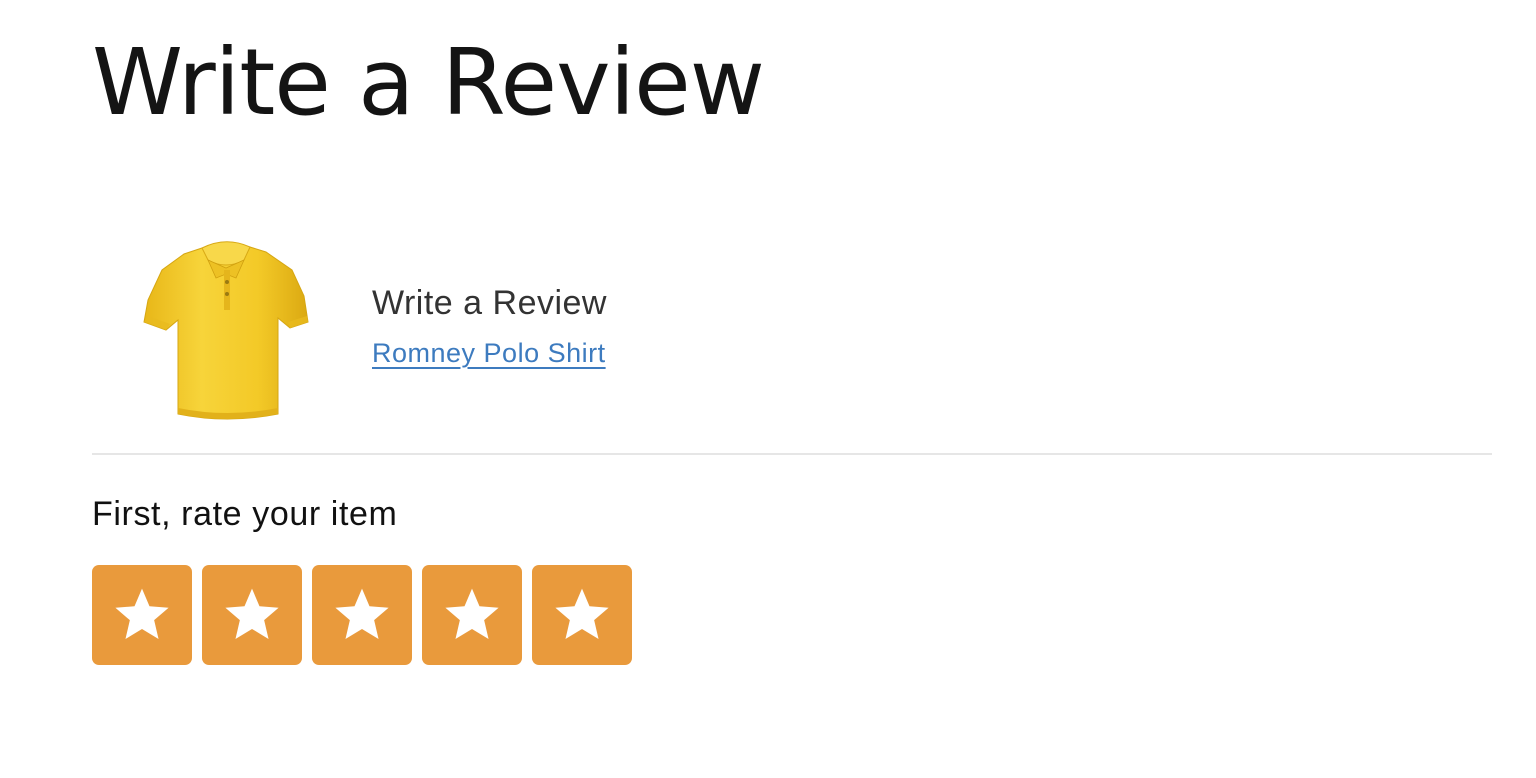  I want to click on product-info: Write a Review Romney Polo Shirt, so click(489, 326).